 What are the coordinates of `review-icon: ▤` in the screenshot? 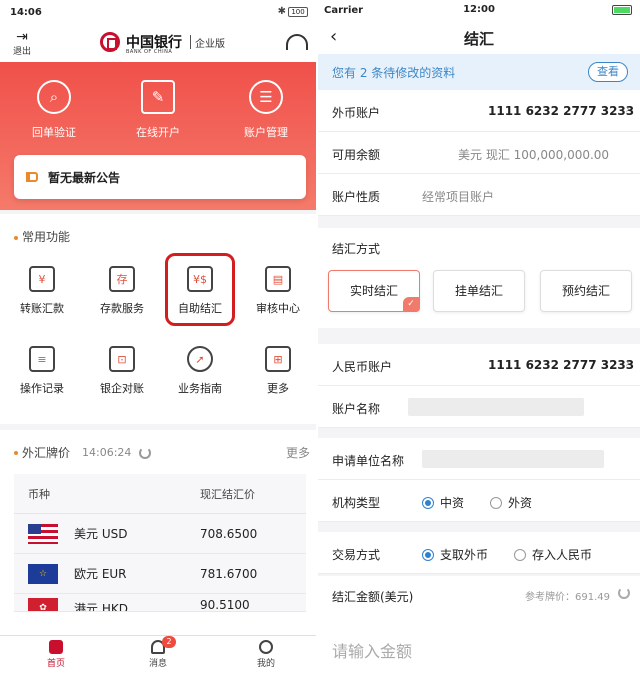 It's located at (278, 279).